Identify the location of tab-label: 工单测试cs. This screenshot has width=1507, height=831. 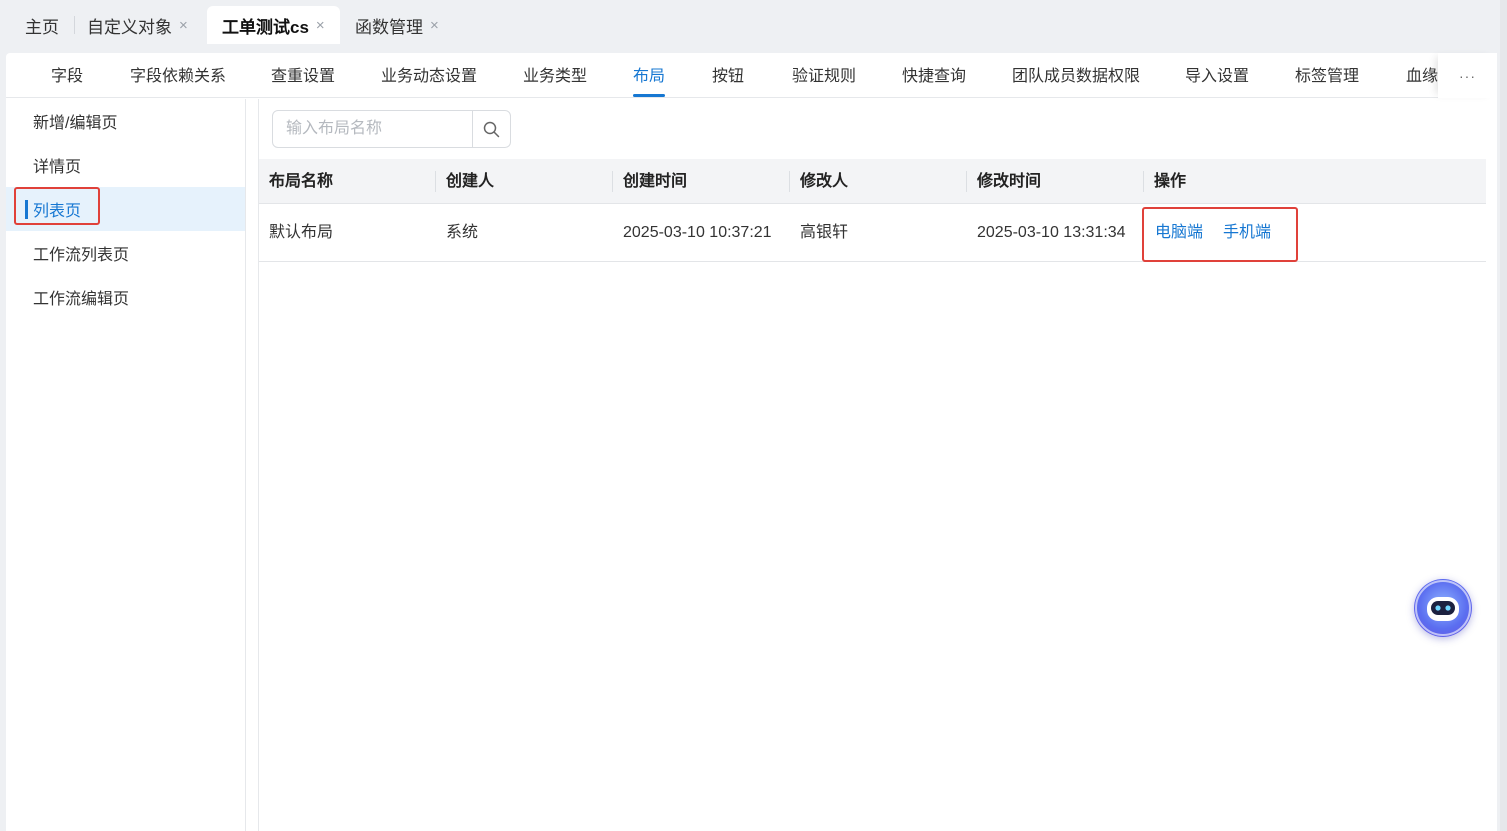
(265, 27).